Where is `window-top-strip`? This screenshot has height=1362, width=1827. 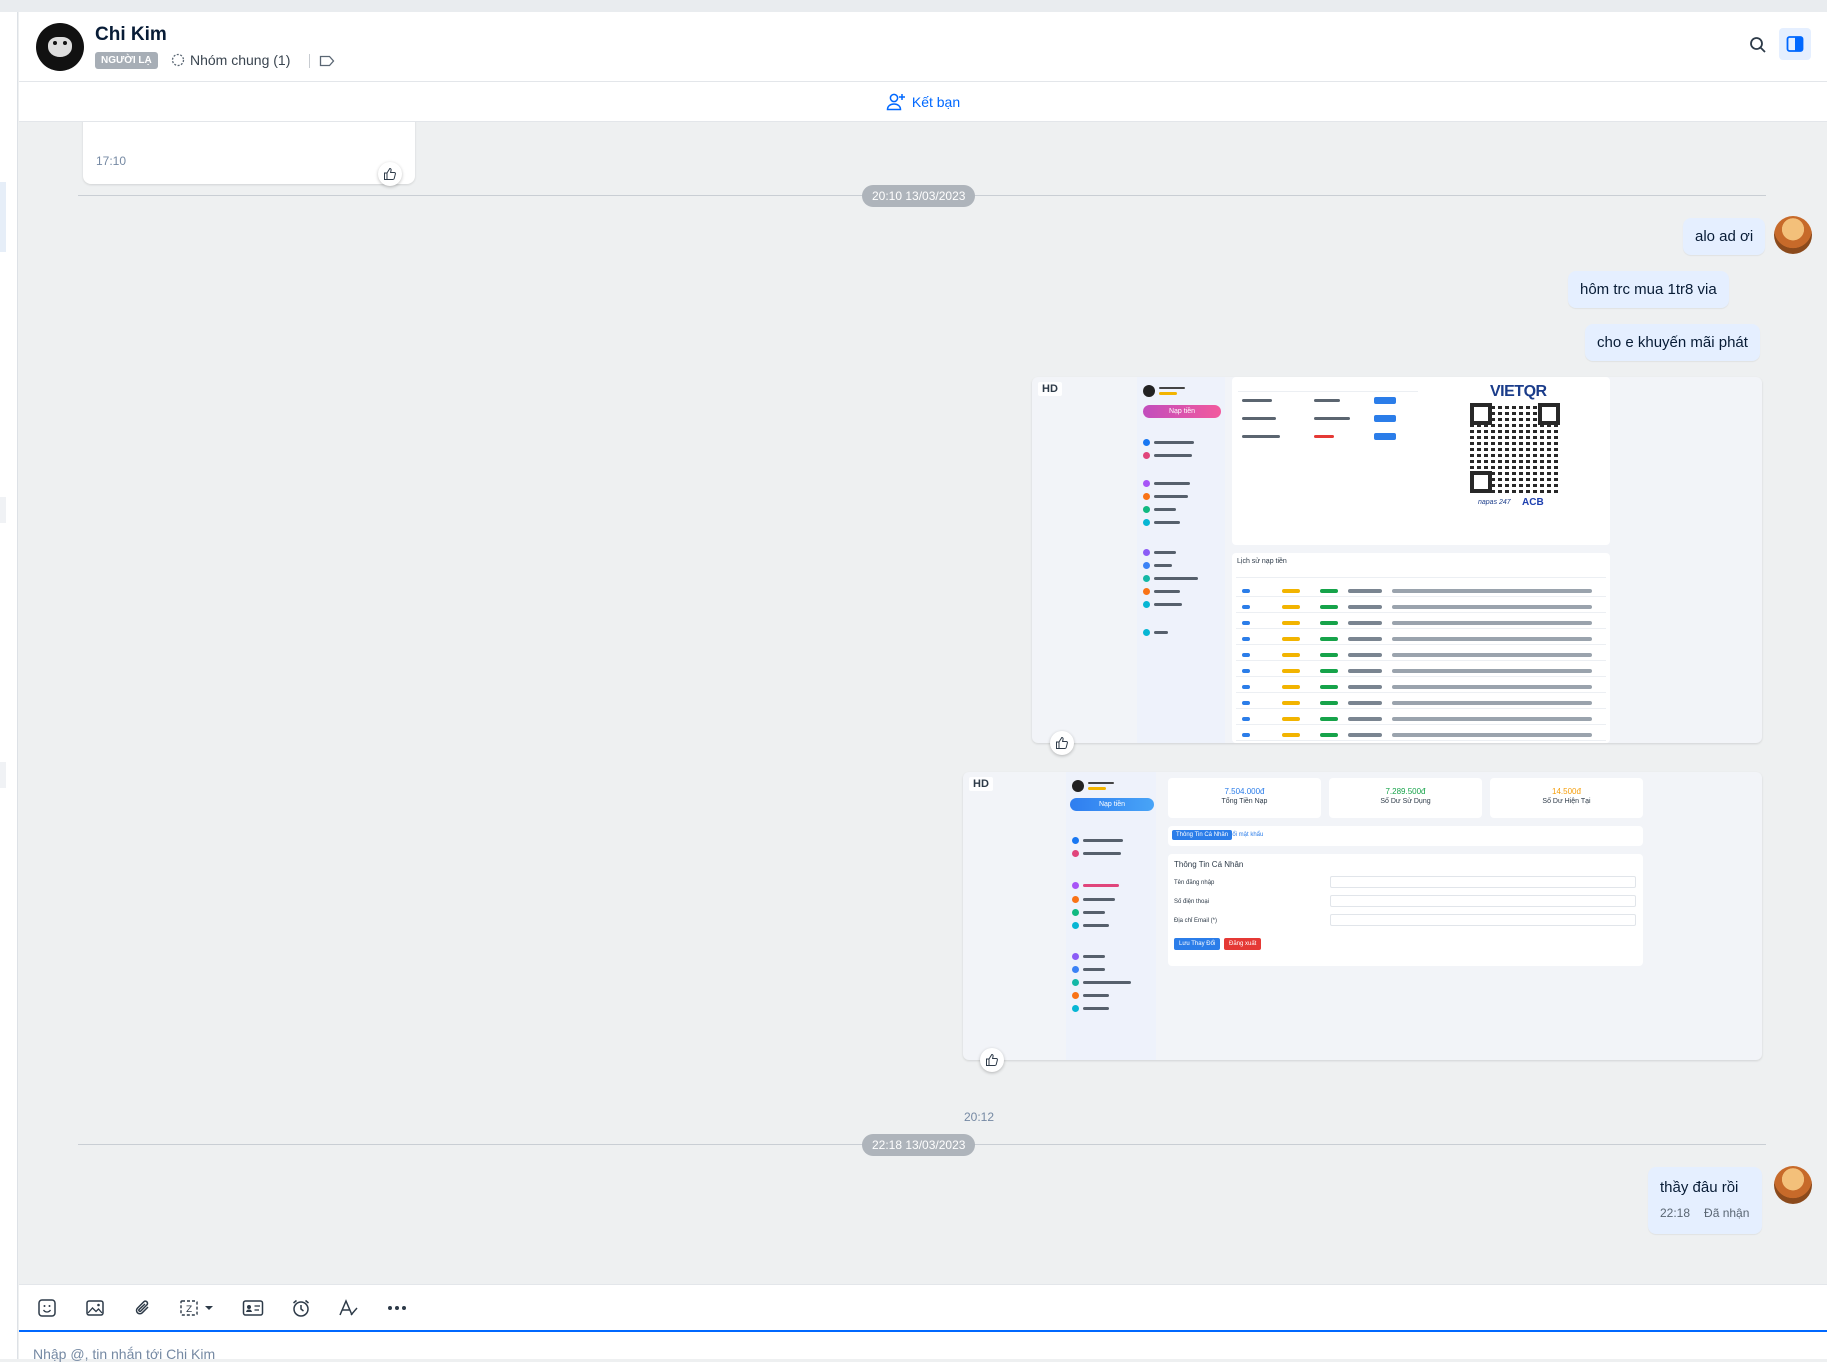
window-top-strip is located at coordinates (913, 6).